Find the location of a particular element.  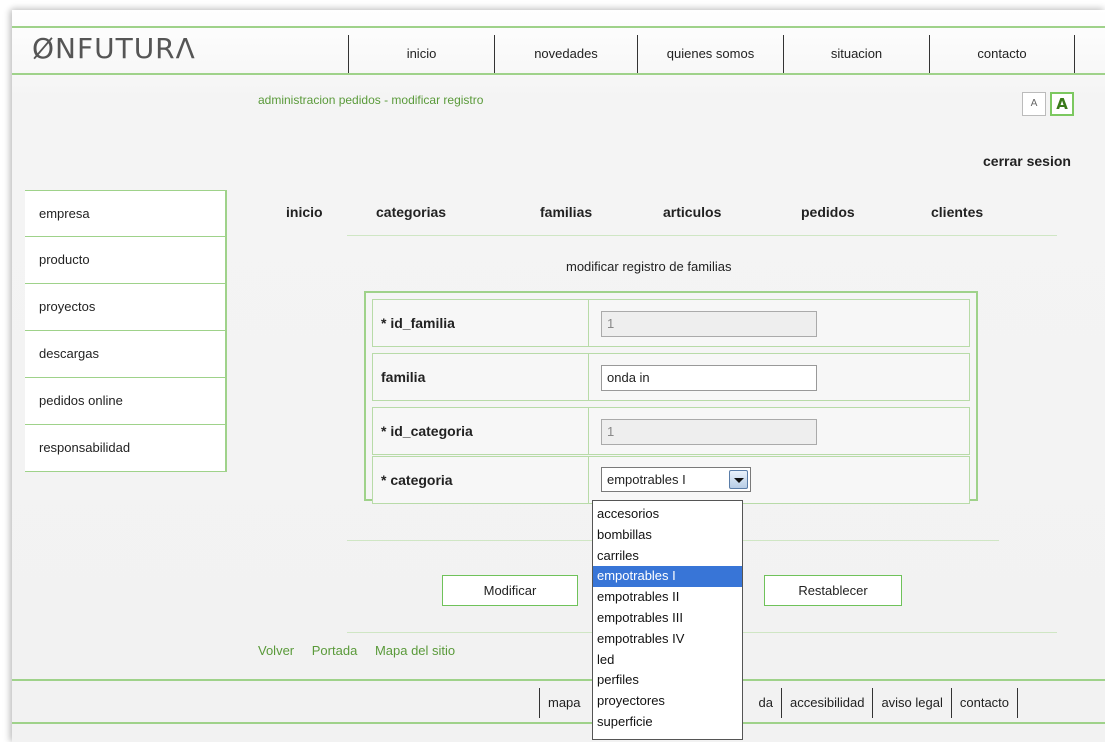

reset-button: Restablecer is located at coordinates (833, 590).